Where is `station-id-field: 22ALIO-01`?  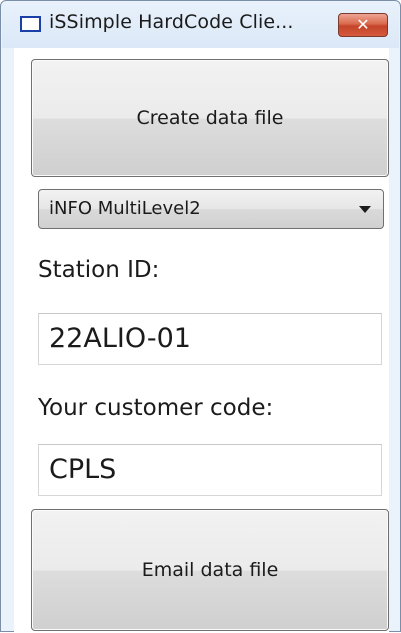 station-id-field: 22ALIO-01 is located at coordinates (210, 339).